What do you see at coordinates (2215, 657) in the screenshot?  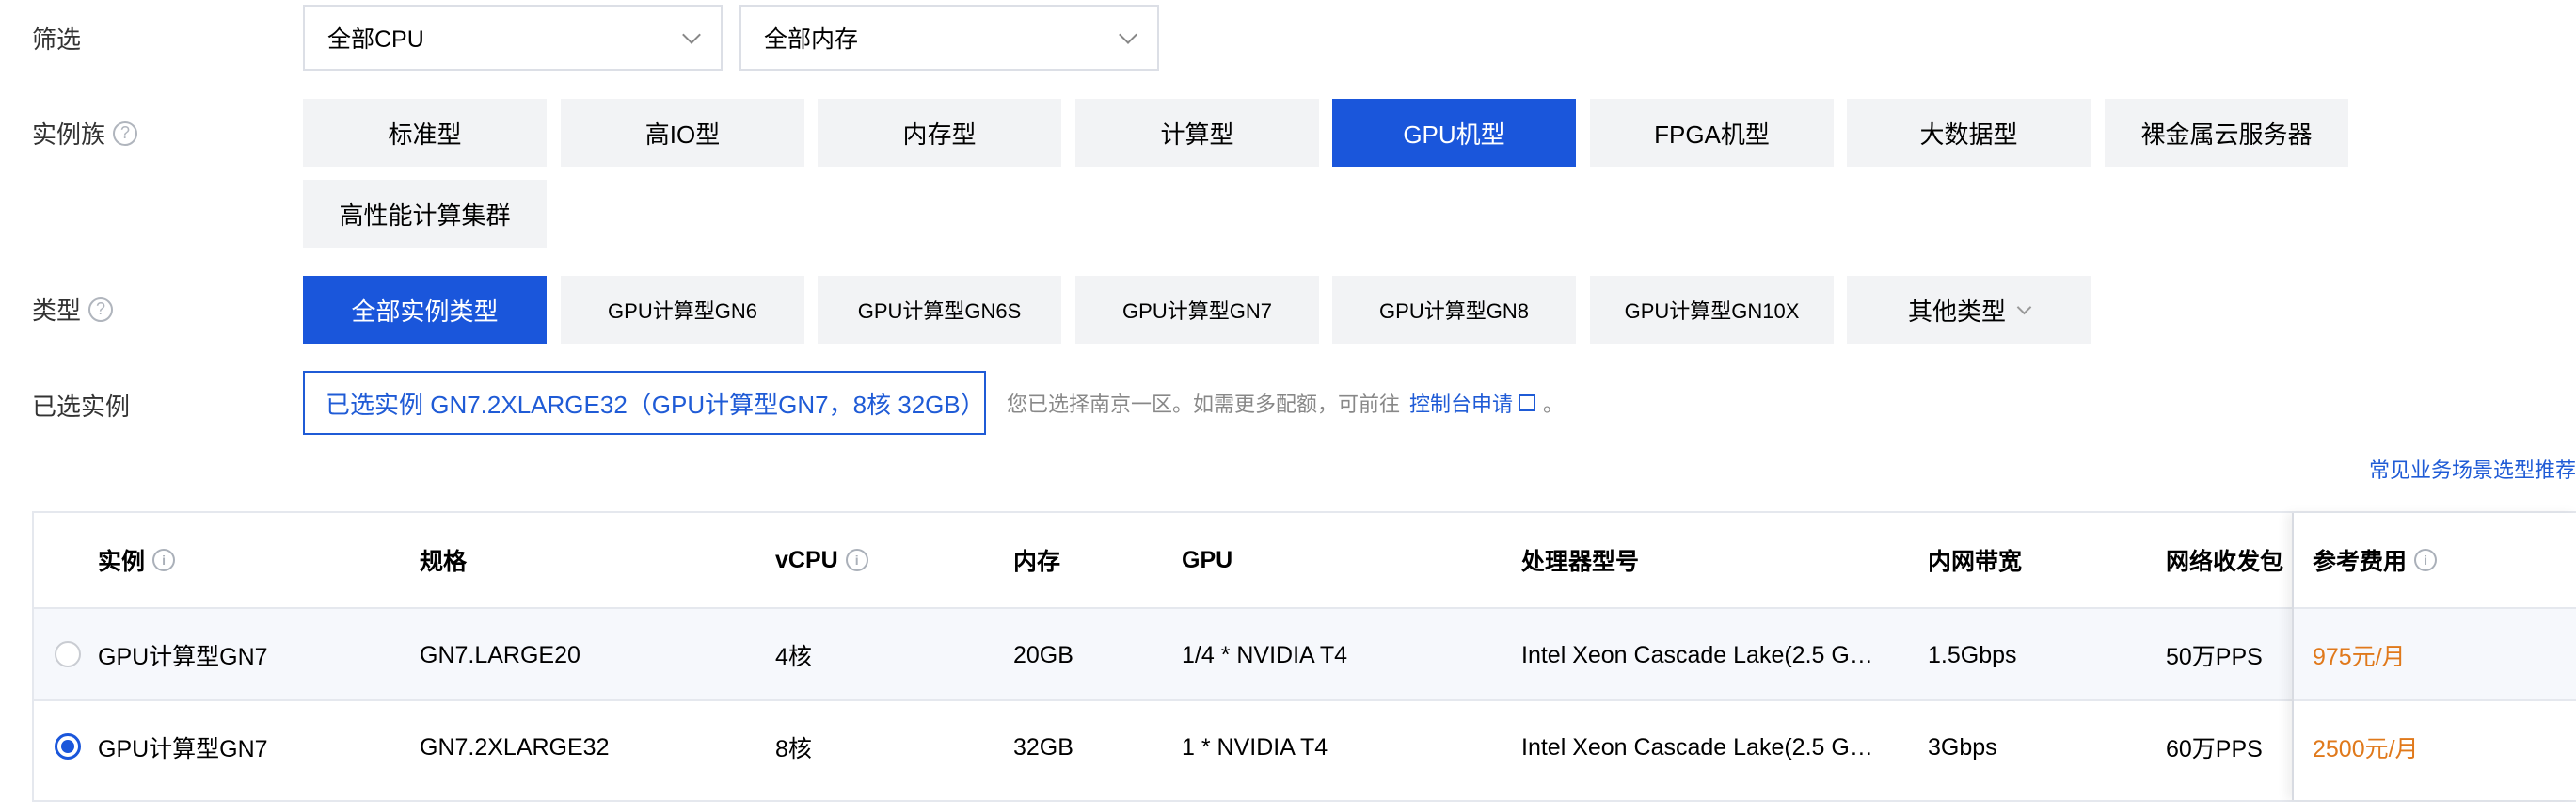 I see `cell-pps: 50万PPS` at bounding box center [2215, 657].